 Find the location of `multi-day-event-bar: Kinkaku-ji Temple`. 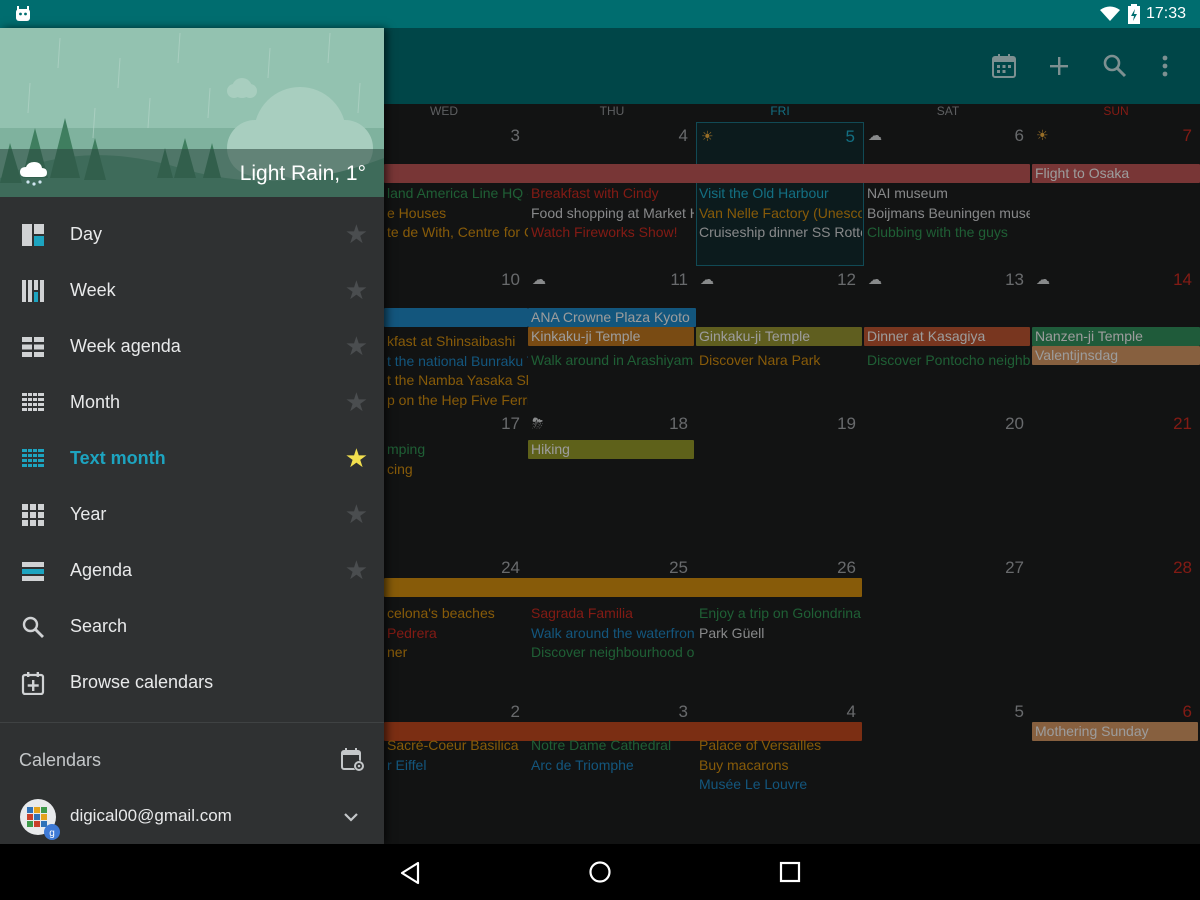

multi-day-event-bar: Kinkaku-ji Temple is located at coordinates (611, 336).